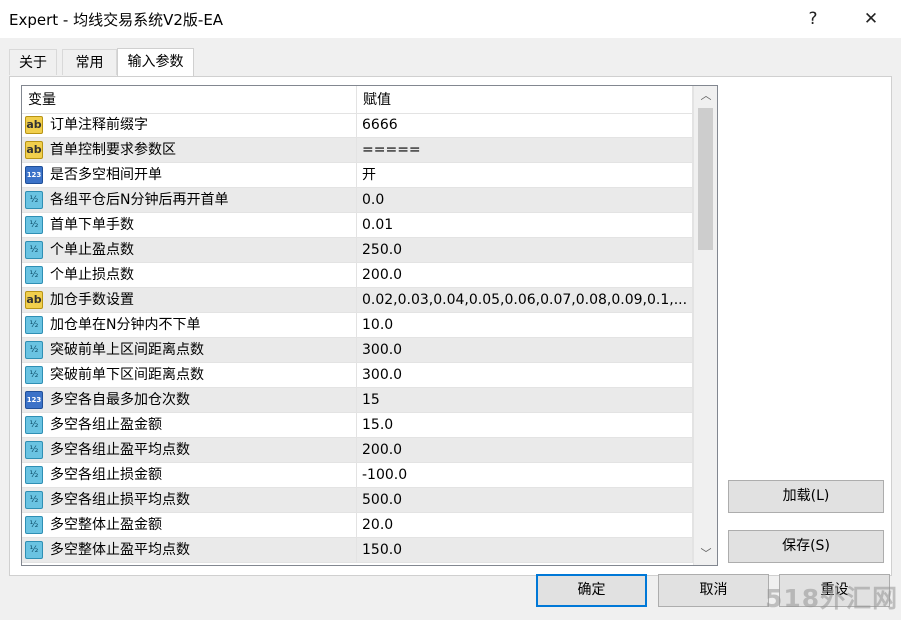  I want to click on variable-name: 多空整体止盈平均点数, so click(120, 550).